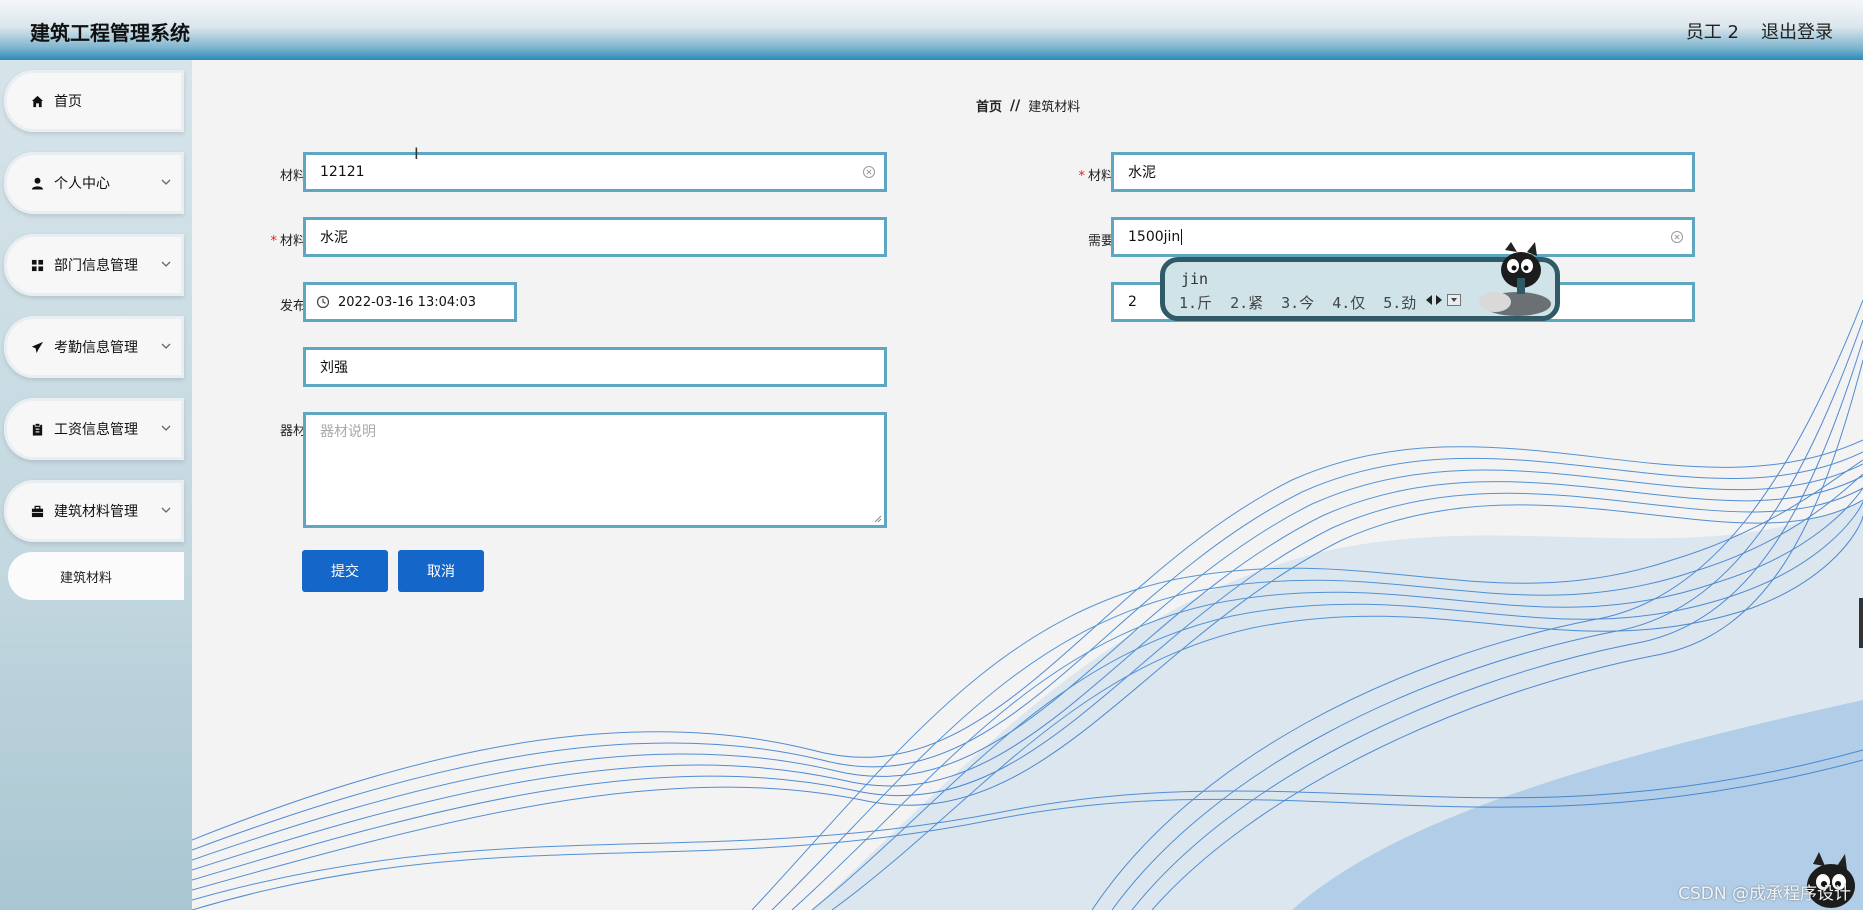 The width and height of the screenshot is (1863, 910). Describe the element at coordinates (1348, 302) in the screenshot. I see `ime-candidate: 4.仅` at that location.